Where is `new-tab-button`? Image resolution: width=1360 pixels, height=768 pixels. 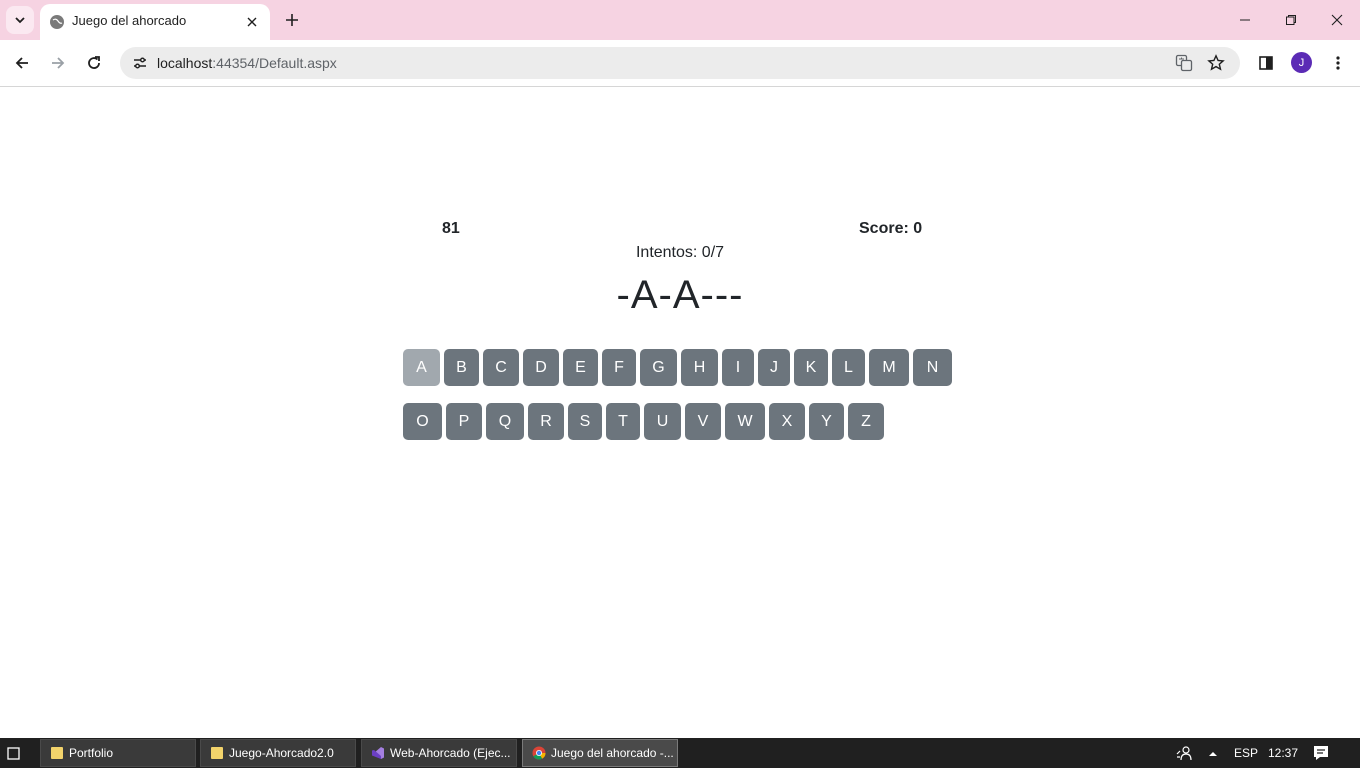
new-tab-button is located at coordinates (292, 20).